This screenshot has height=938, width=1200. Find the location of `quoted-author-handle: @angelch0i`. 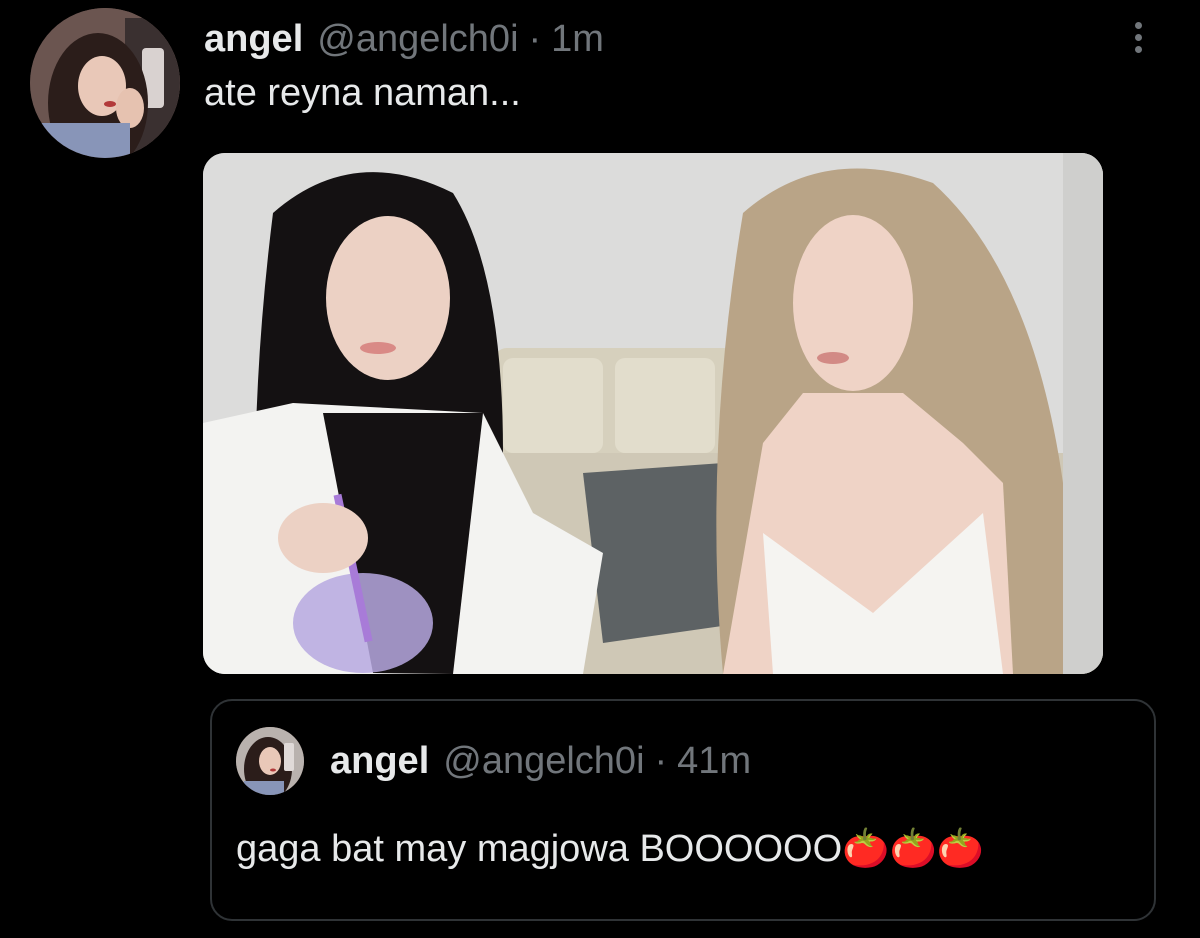

quoted-author-handle: @angelch0i is located at coordinates (544, 760).